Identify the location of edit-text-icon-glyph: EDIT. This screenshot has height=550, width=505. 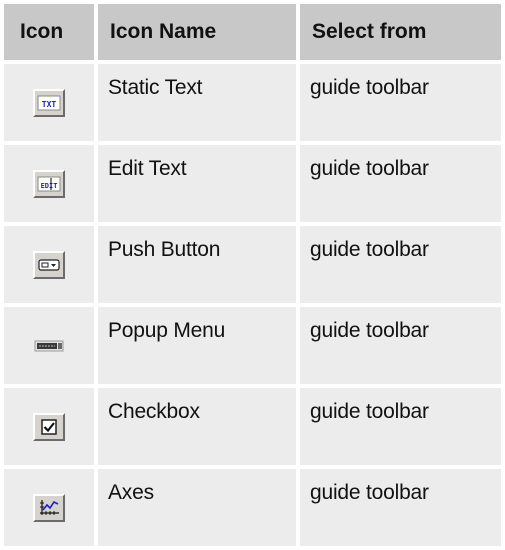
(49, 186).